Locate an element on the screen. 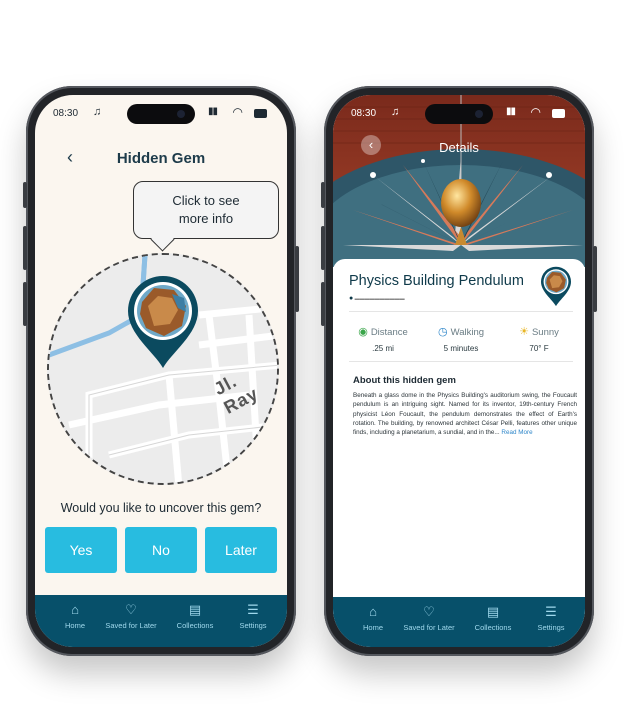 The width and height of the screenshot is (640, 720). page-title: Hidden Gem is located at coordinates (161, 158).